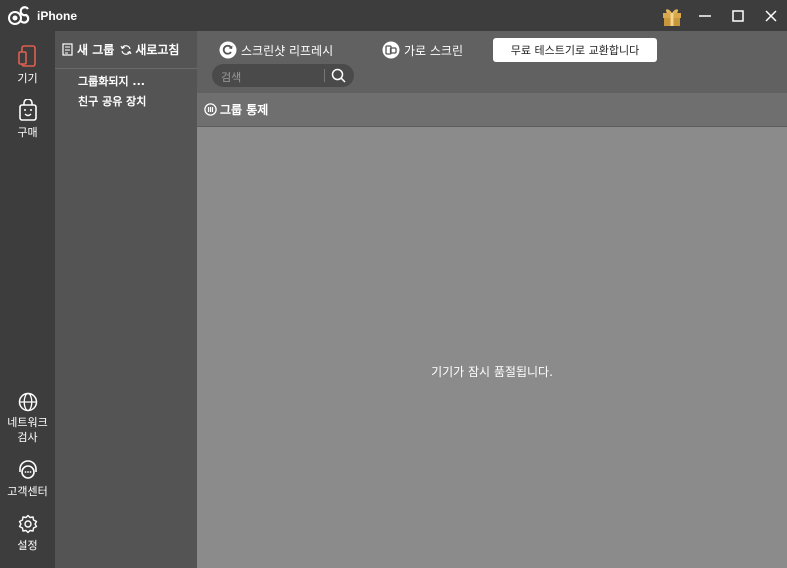 This screenshot has width=787, height=568. I want to click on close-icon, so click(770, 15).